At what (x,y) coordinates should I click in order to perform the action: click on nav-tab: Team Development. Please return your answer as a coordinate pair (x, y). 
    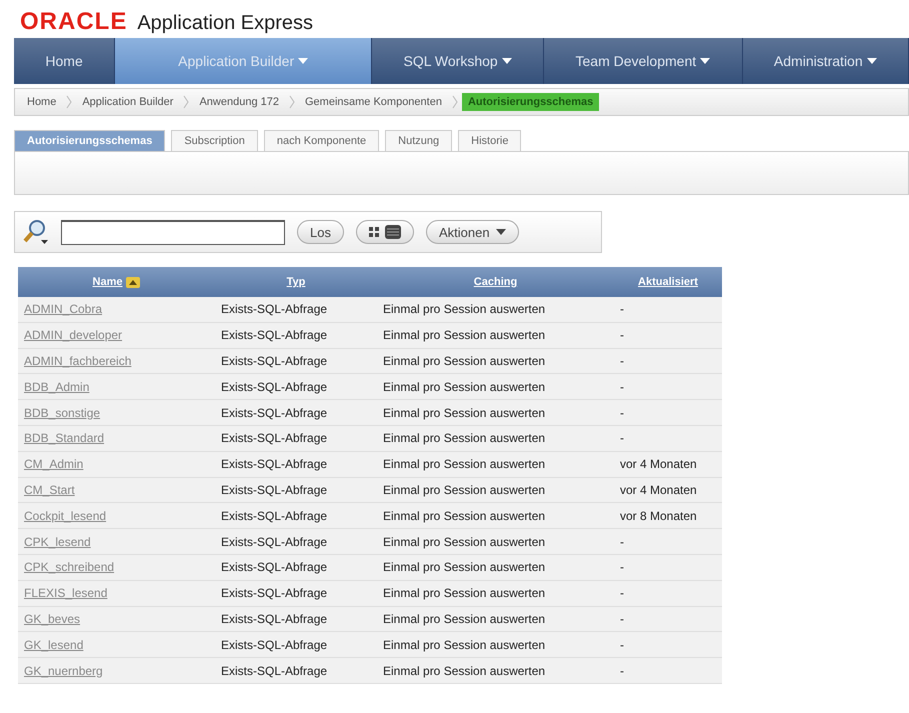
    Looking at the image, I should click on (643, 61).